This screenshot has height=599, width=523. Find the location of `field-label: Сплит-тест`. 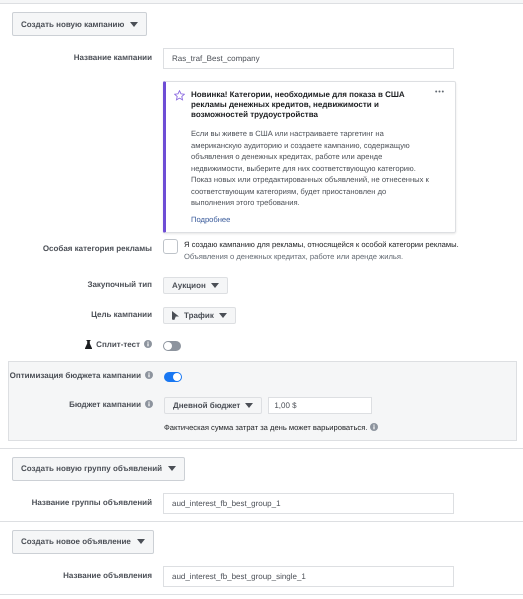

field-label: Сплит-тест is located at coordinates (118, 344).